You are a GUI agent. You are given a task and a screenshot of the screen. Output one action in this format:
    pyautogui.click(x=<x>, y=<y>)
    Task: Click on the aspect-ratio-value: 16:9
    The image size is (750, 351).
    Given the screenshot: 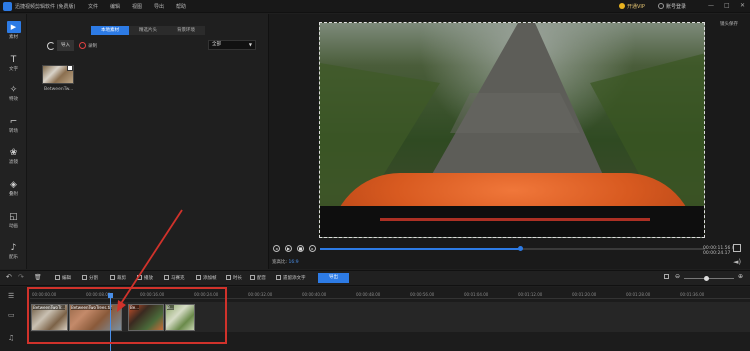 What is the action you would take?
    pyautogui.click(x=293, y=262)
    